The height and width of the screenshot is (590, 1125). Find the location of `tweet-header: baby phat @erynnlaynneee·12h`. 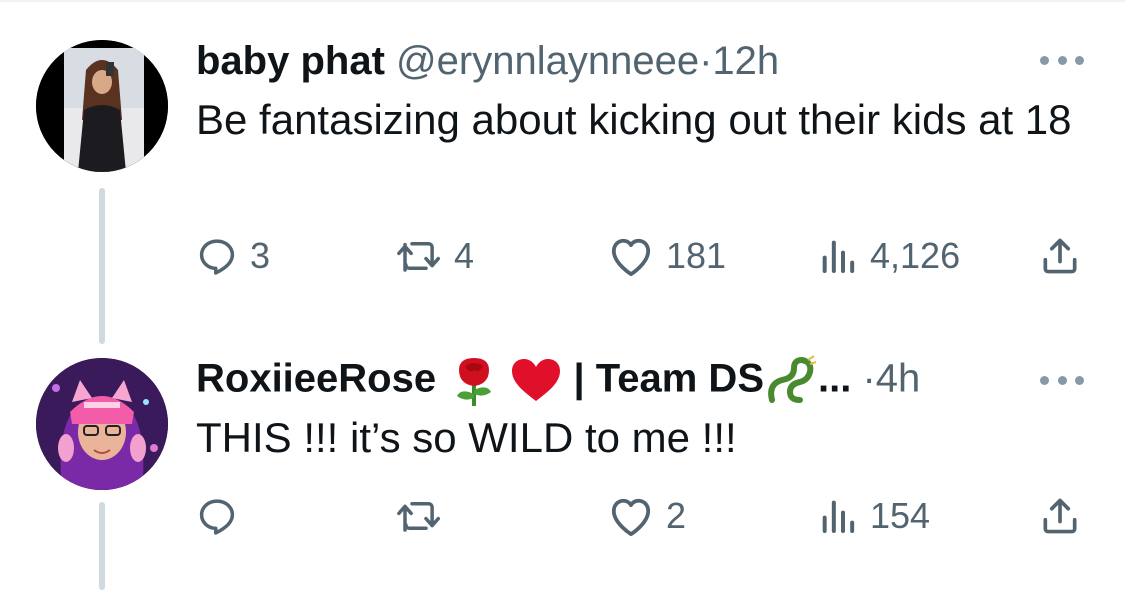

tweet-header: baby phat @erynnlaynneee·12h is located at coordinates (487, 61).